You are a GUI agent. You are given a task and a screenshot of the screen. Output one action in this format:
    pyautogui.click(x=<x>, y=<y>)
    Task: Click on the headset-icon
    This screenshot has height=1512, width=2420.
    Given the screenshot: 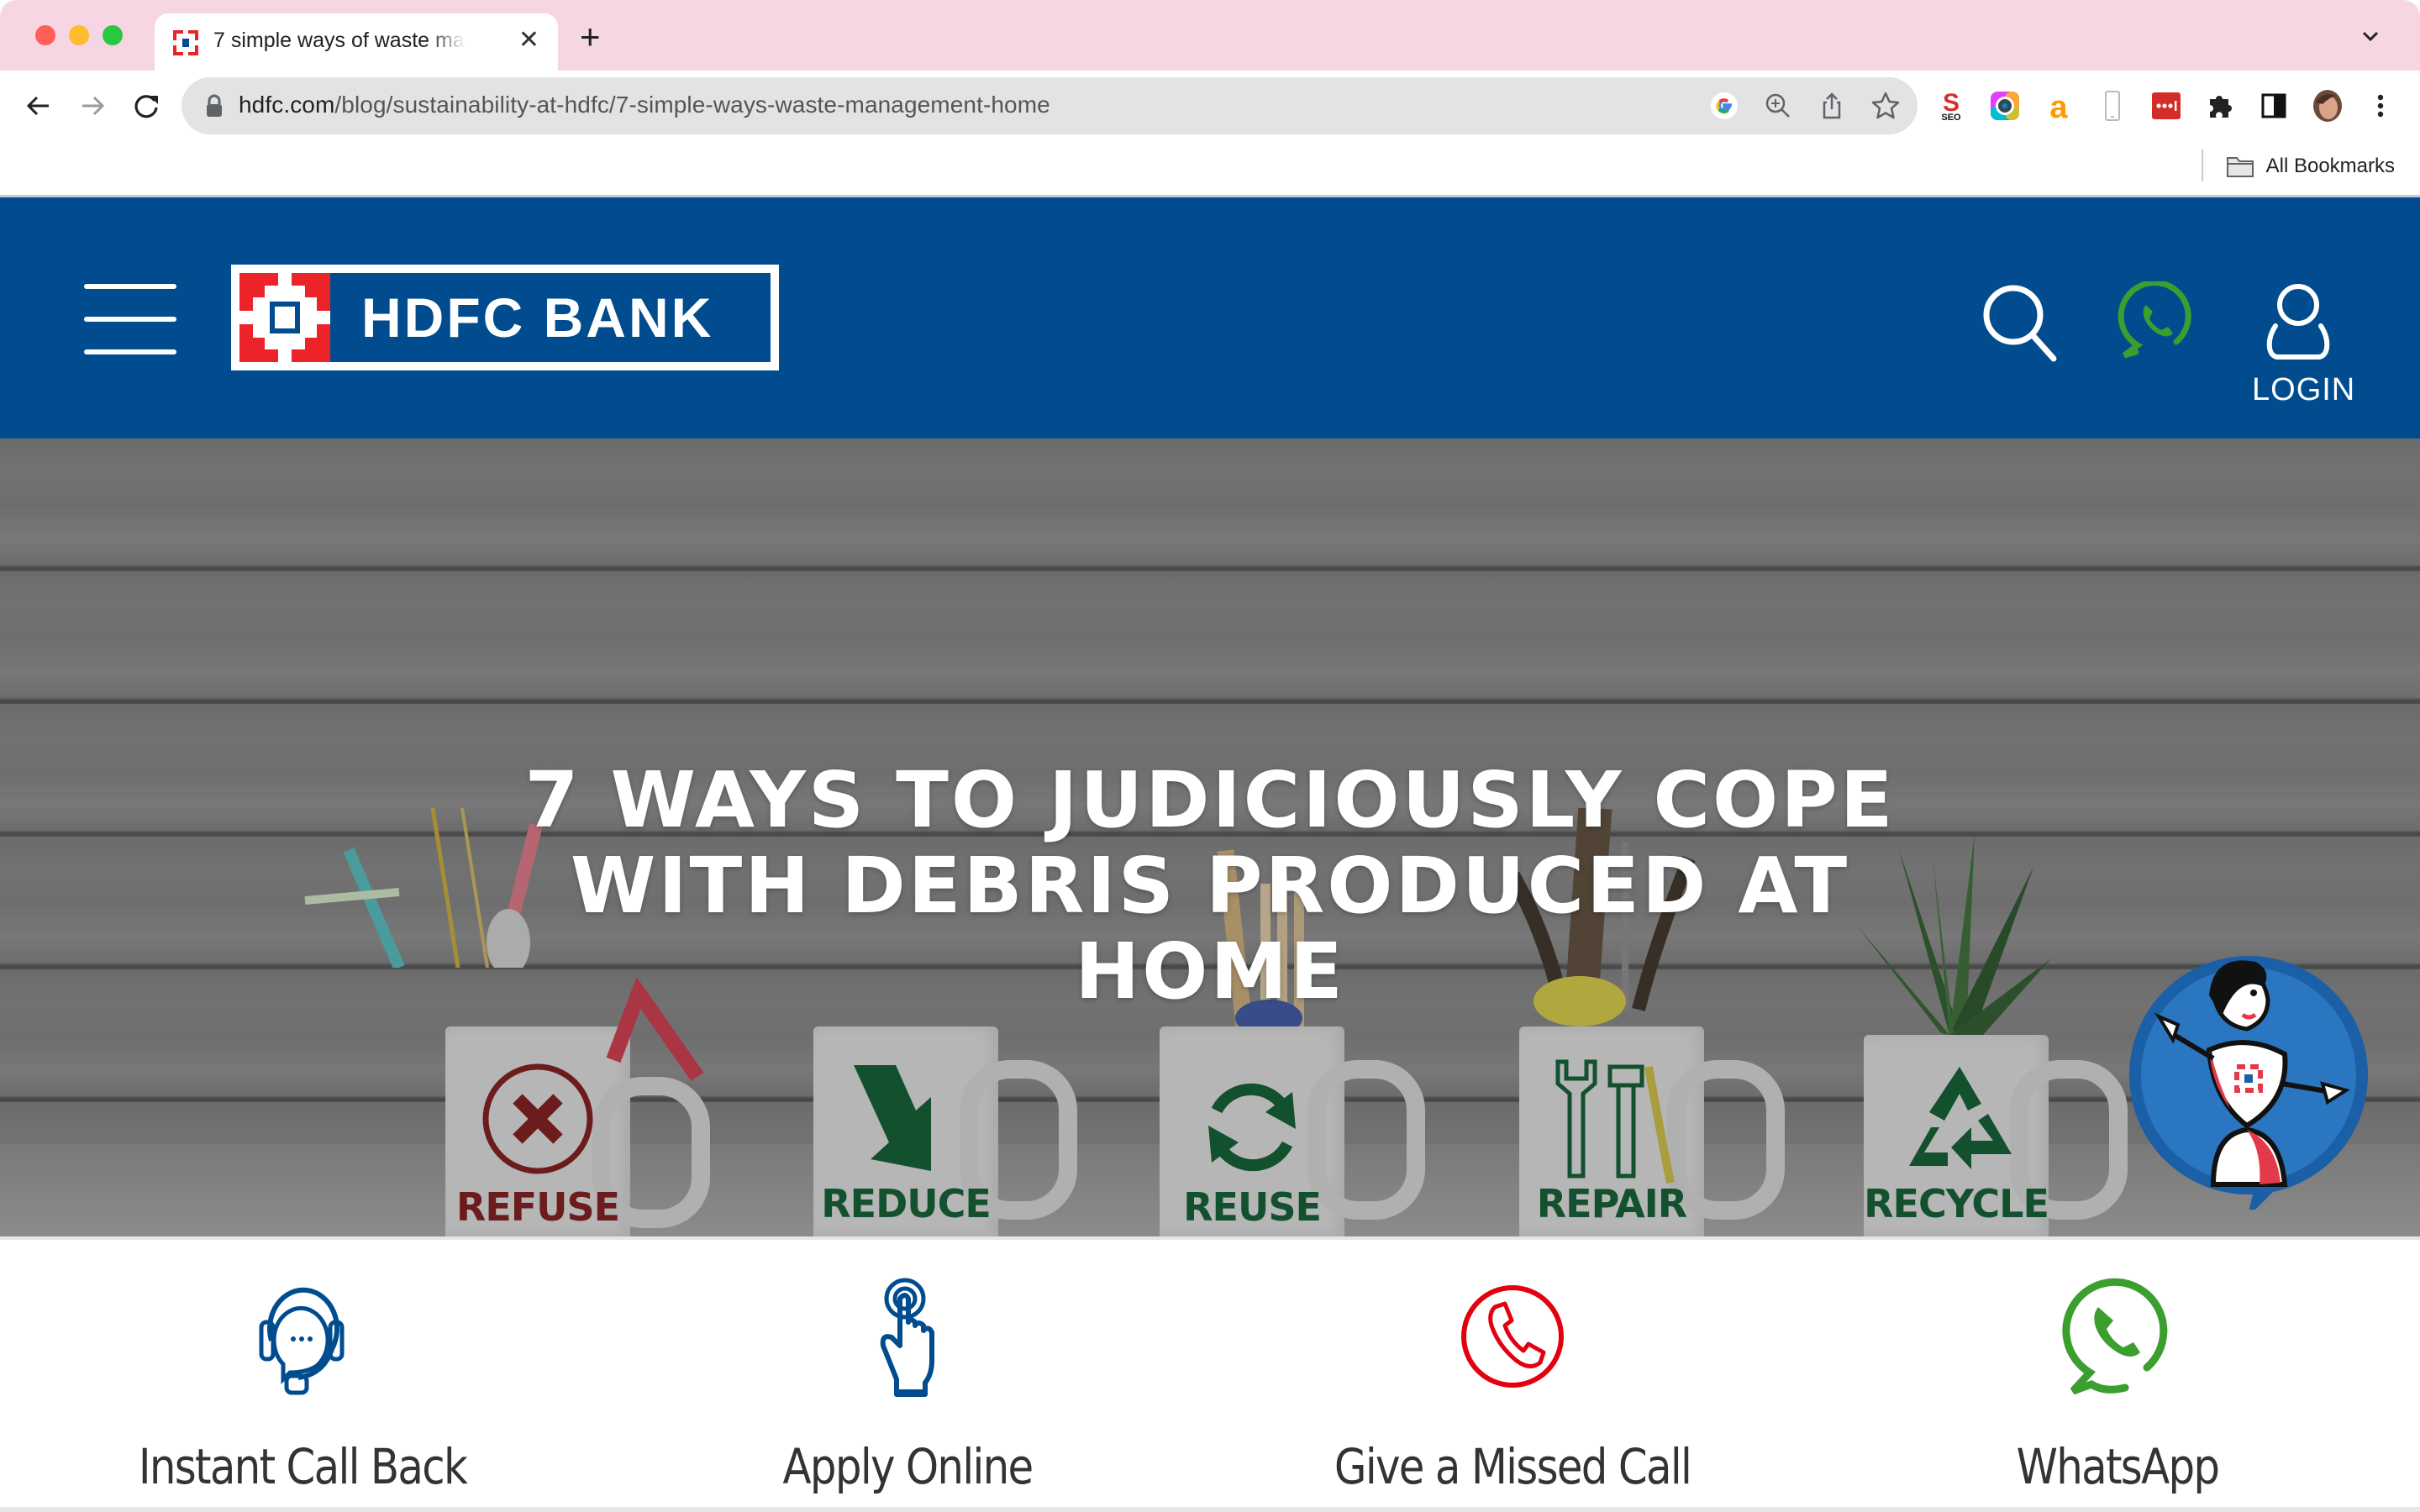 What is the action you would take?
    pyautogui.click(x=302, y=1341)
    